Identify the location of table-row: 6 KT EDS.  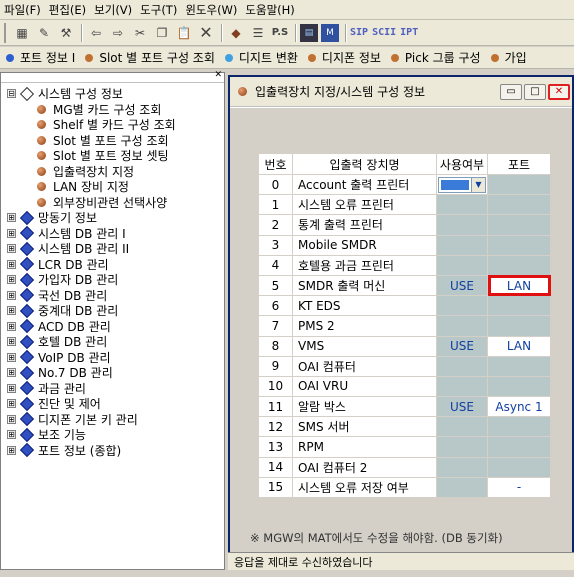
(404, 306).